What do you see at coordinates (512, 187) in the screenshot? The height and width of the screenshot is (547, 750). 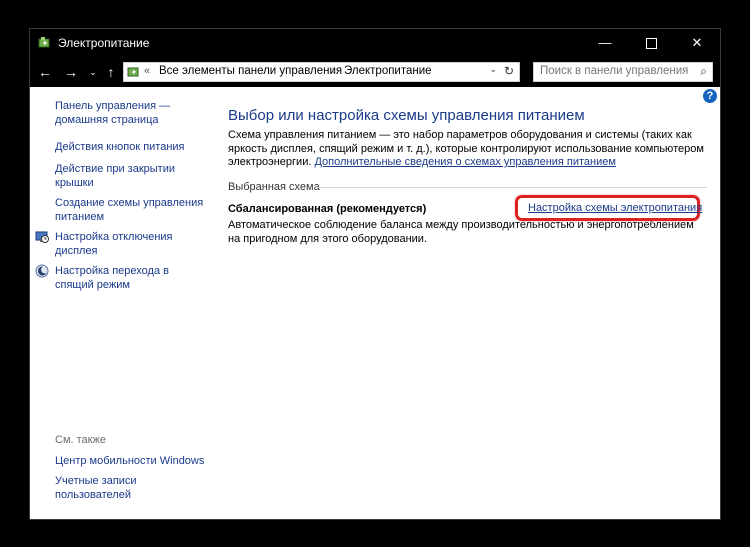 I see `section-divider` at bounding box center [512, 187].